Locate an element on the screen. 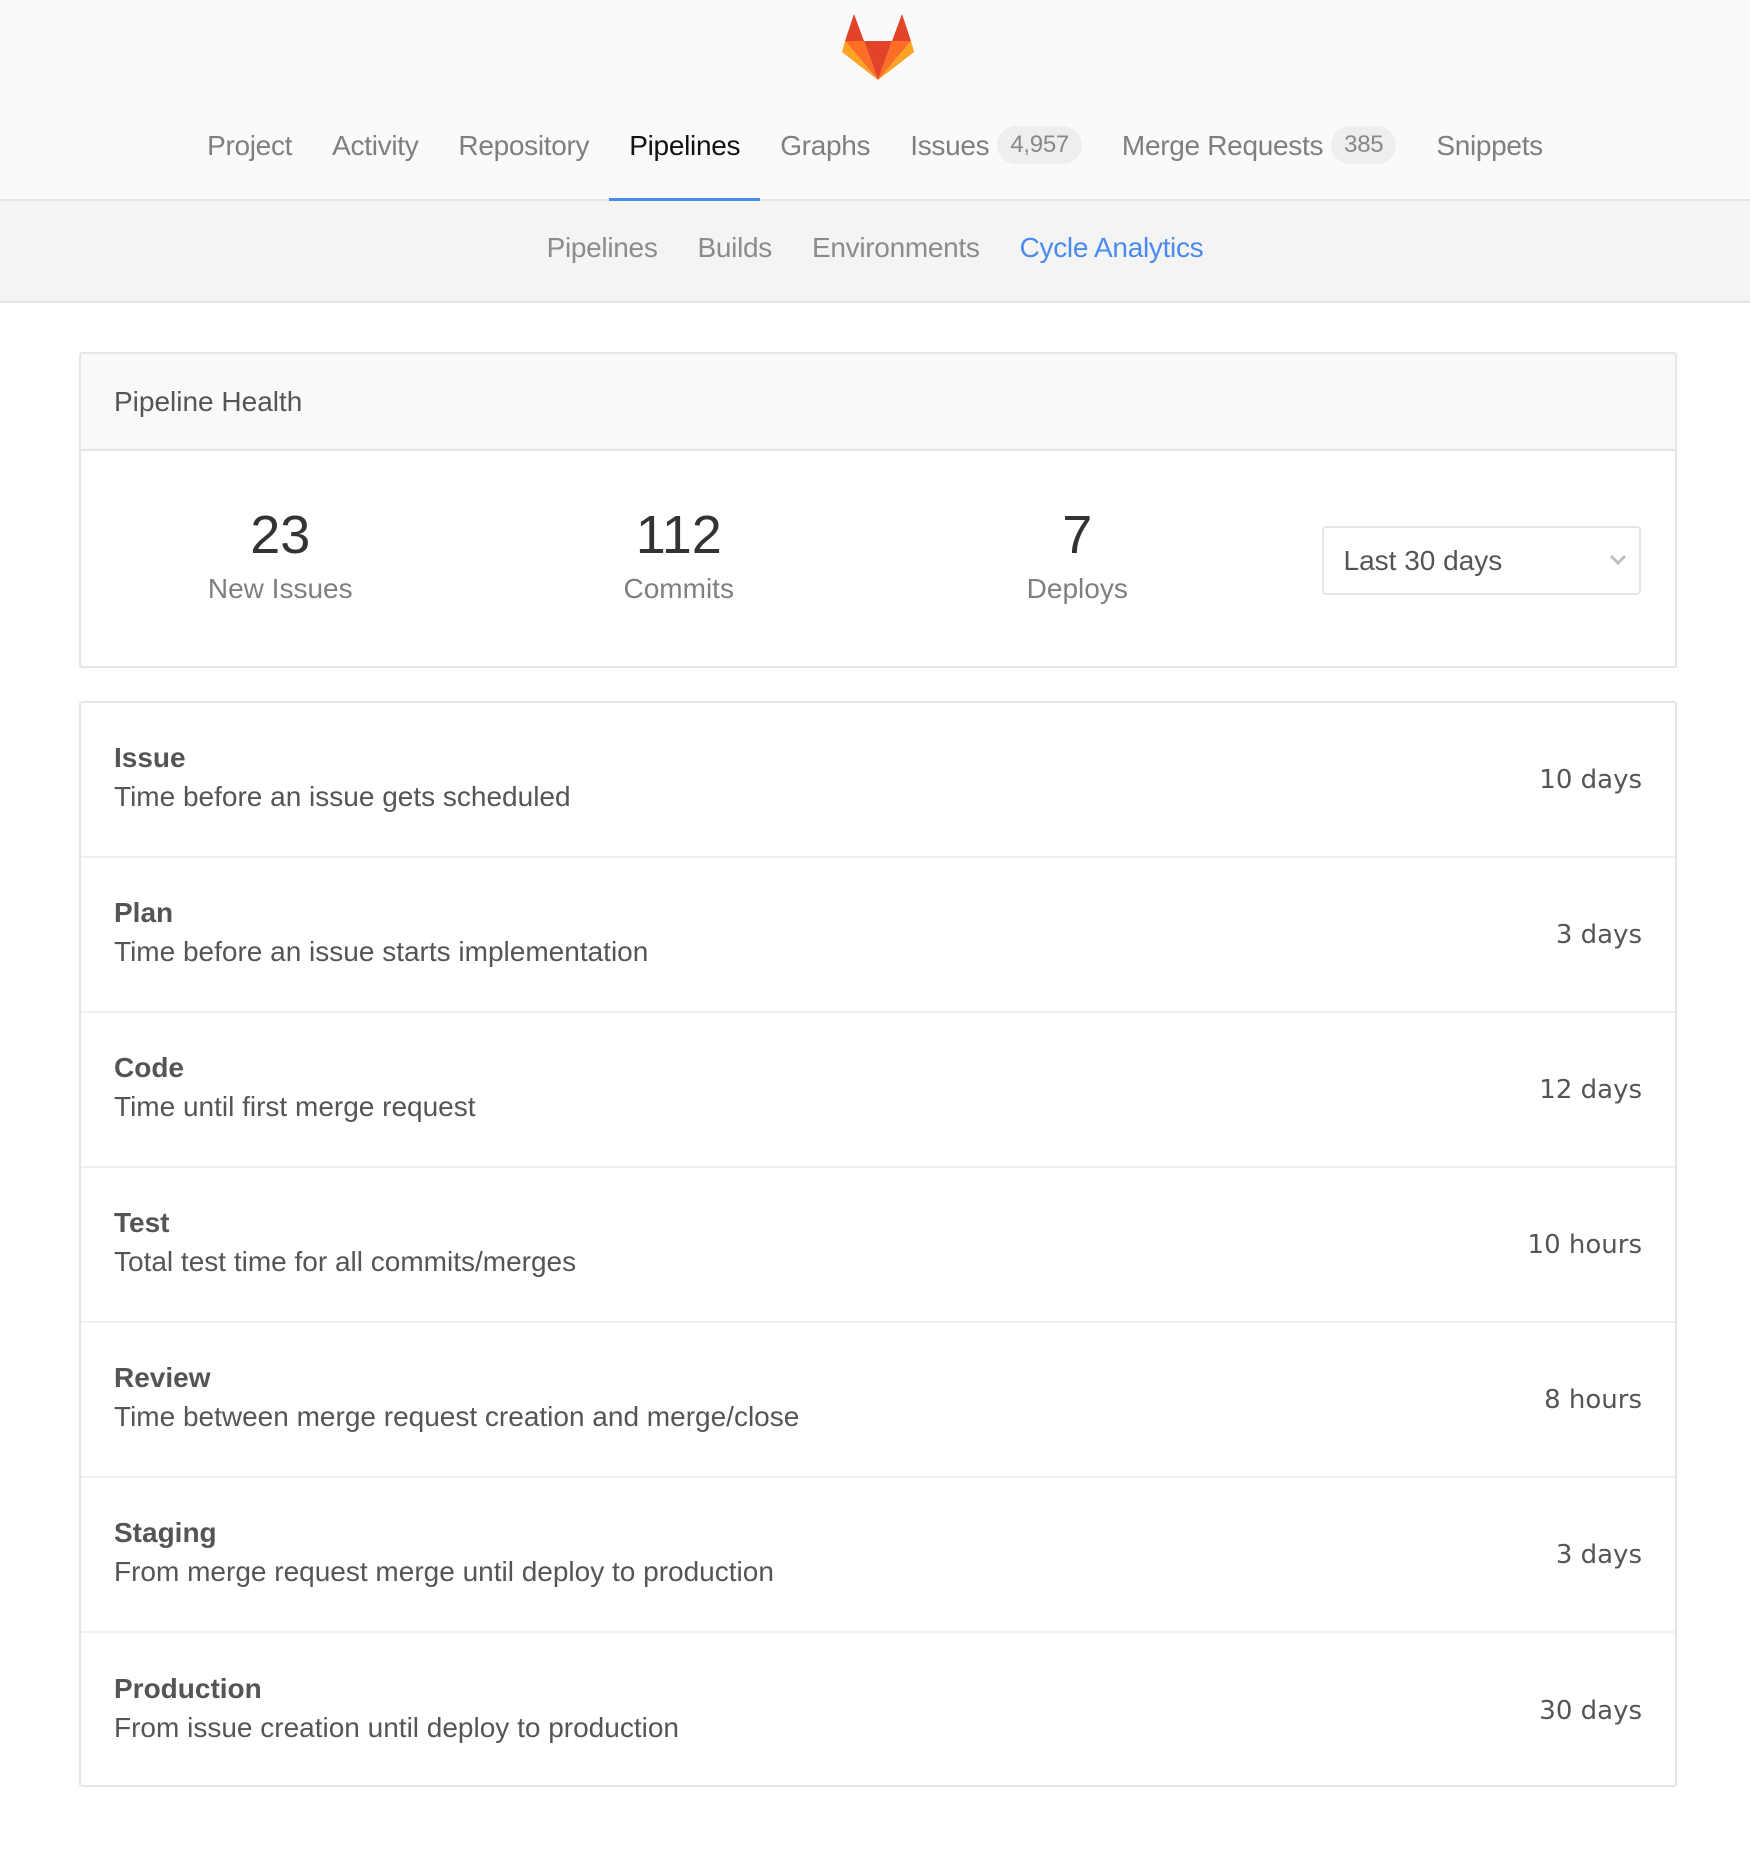 Image resolution: width=1750 pixels, height=1858 pixels. nav-merge-requests: Merge Requests 385 is located at coordinates (1259, 160).